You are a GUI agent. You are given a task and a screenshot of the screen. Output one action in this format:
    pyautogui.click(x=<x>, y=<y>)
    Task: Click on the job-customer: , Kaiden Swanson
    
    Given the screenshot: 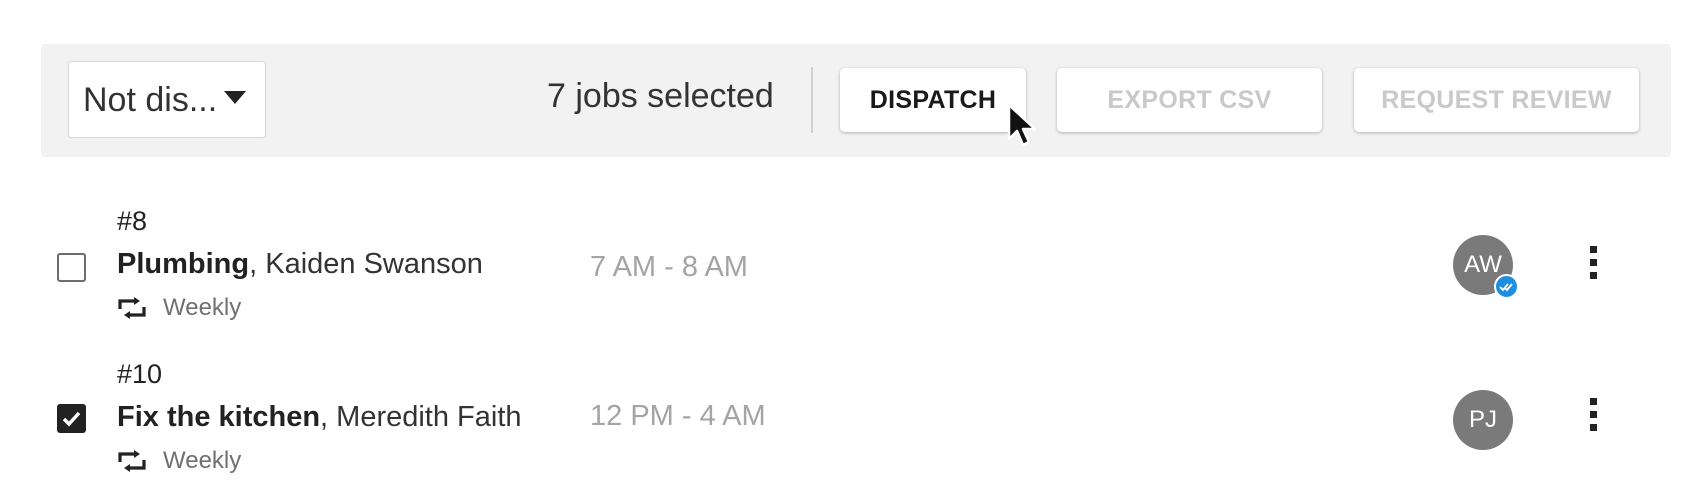 What is the action you would take?
    pyautogui.click(x=366, y=264)
    